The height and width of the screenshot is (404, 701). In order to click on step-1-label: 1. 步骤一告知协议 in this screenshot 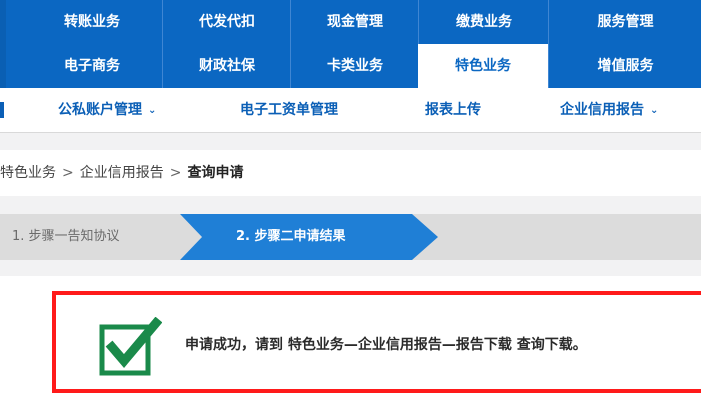, I will do `click(66, 236)`.